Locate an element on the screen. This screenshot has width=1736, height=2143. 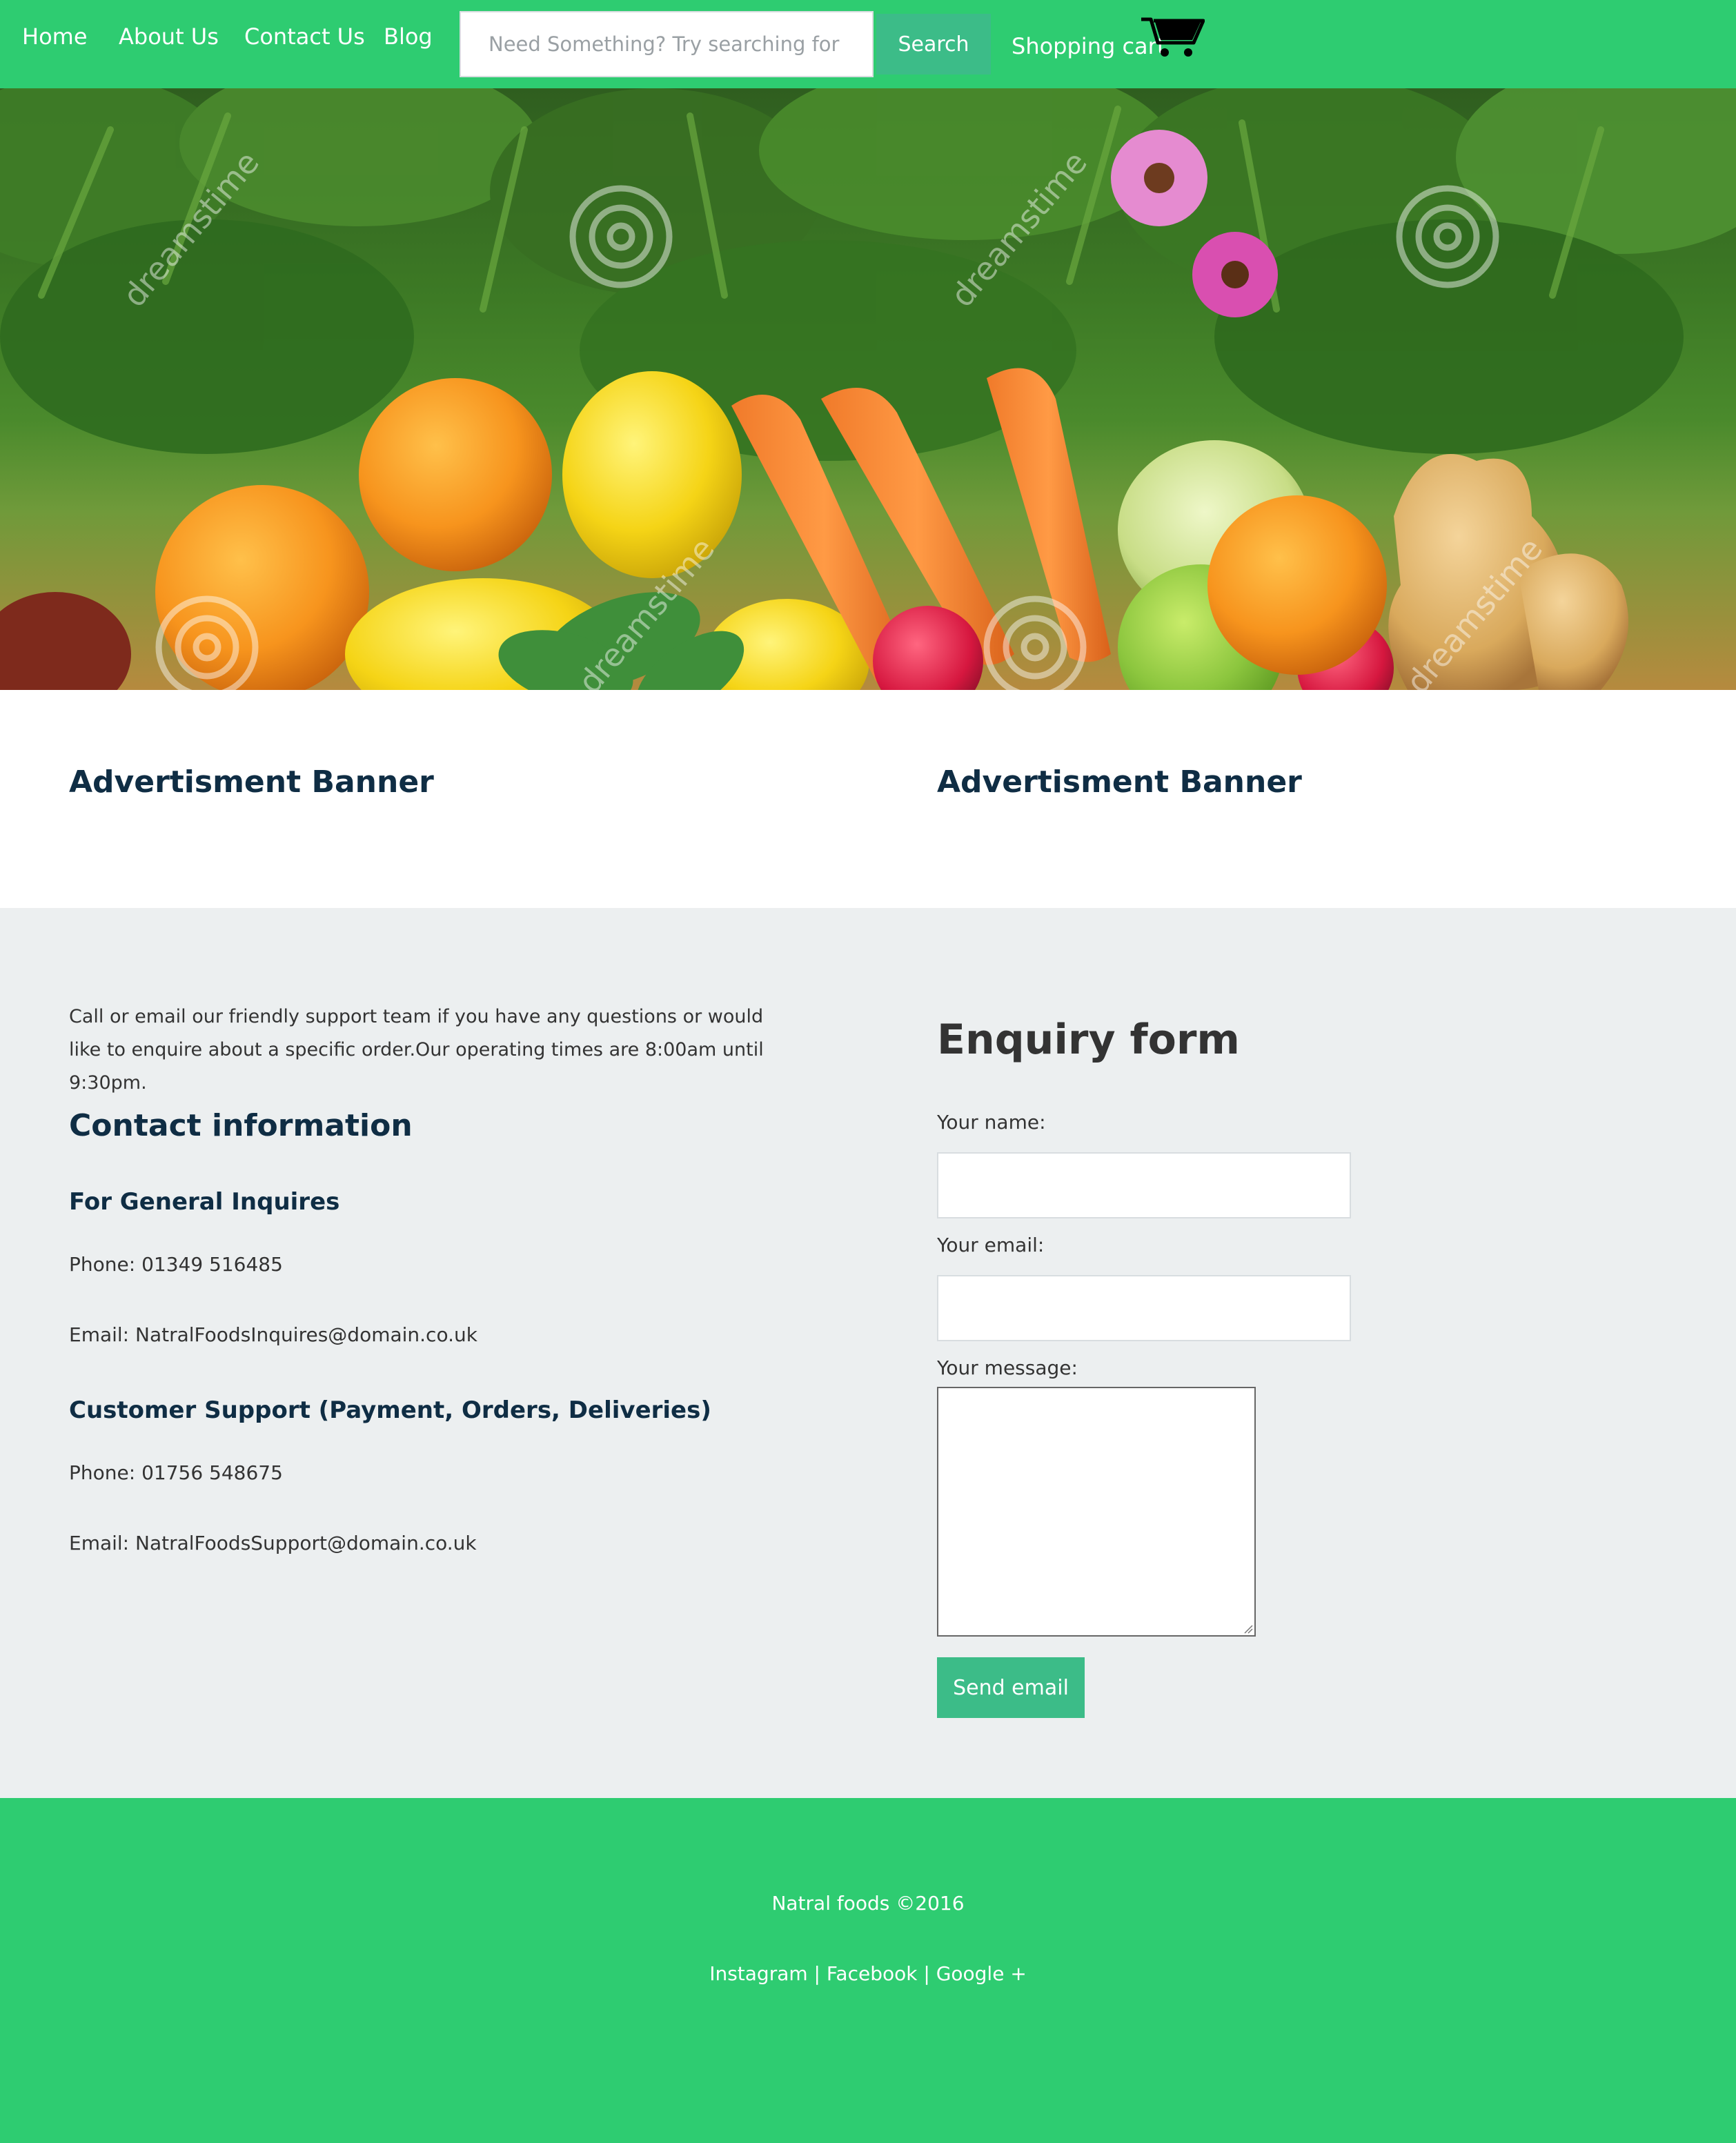
message-textarea is located at coordinates (1097, 1512).